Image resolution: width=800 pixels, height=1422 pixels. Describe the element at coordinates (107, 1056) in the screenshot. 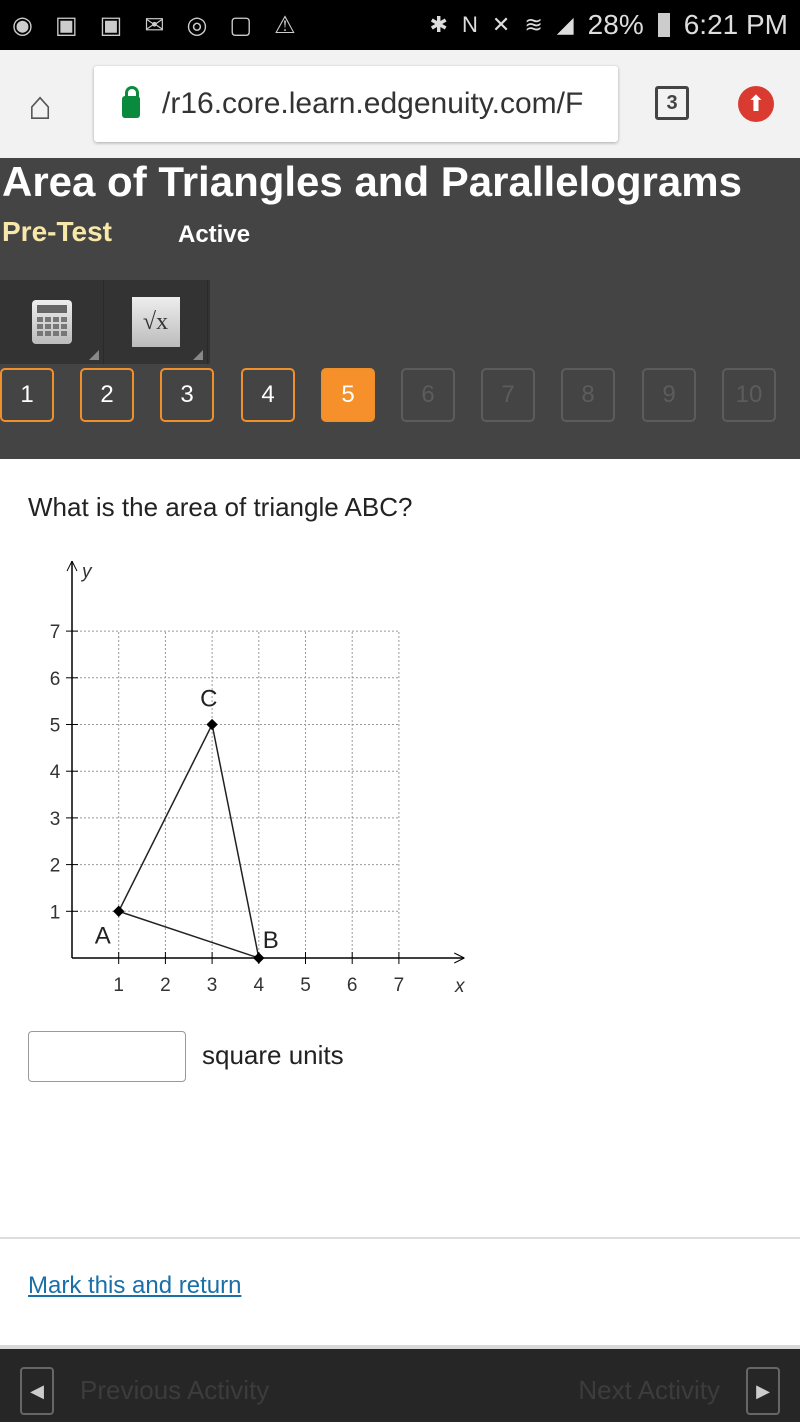

I see `answer-input` at that location.